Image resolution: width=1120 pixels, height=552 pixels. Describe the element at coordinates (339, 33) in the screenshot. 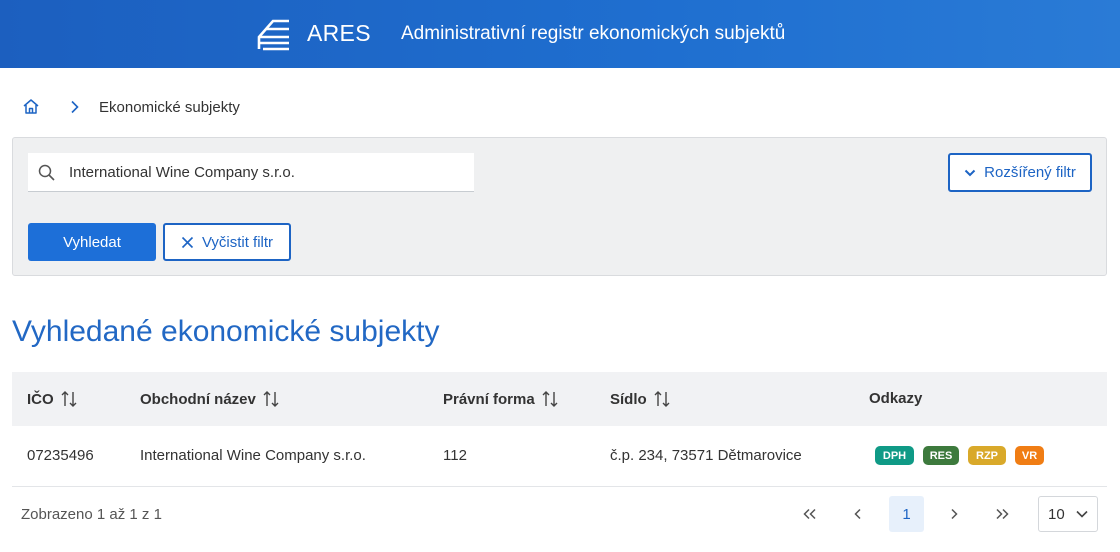

I see `brand-name: ARES` at that location.